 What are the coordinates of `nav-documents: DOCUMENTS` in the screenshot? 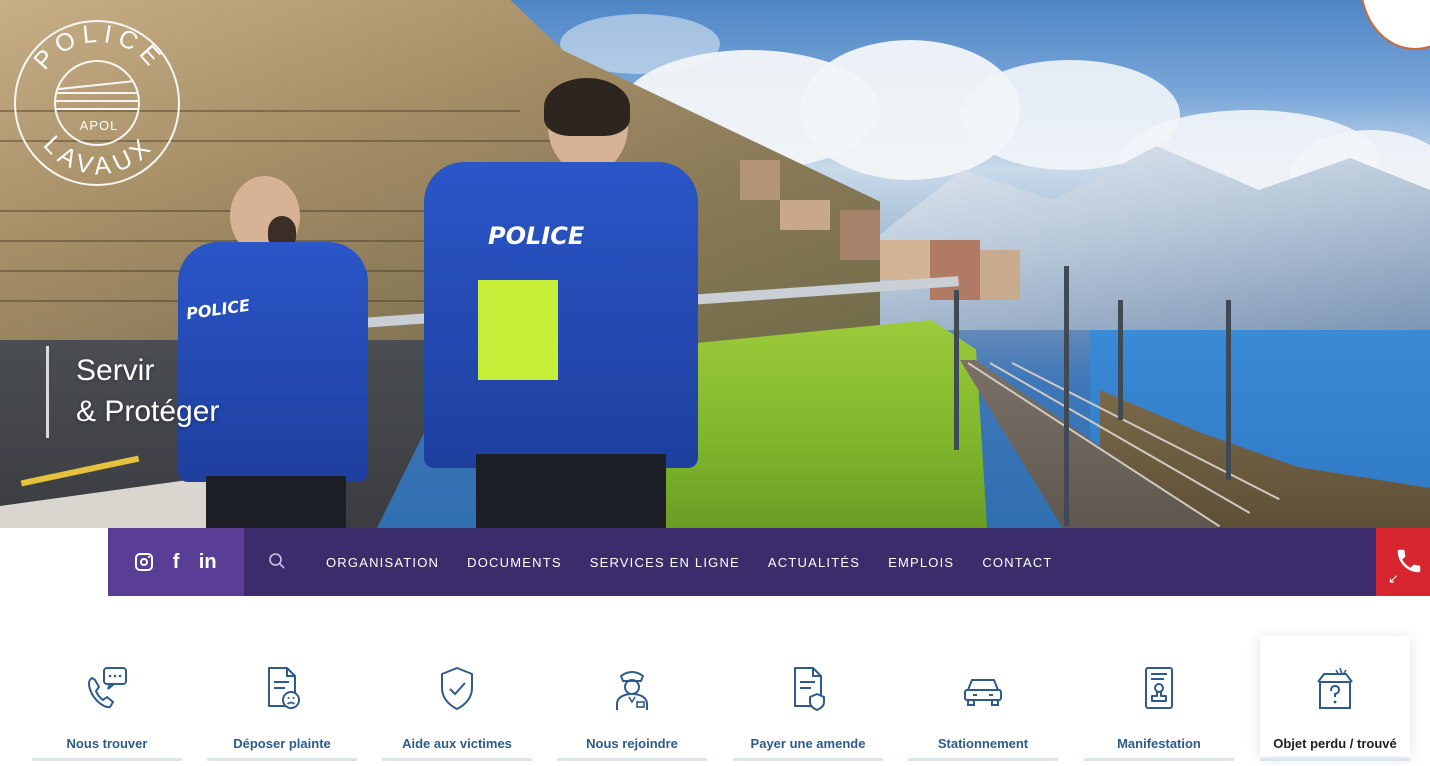 It's located at (514, 562).